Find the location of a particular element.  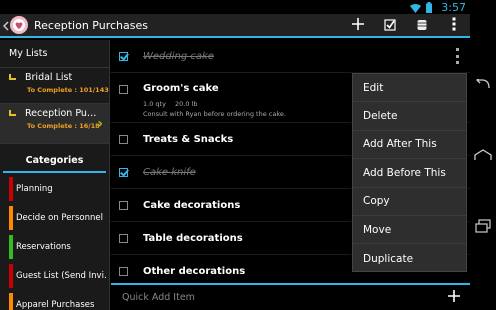

item-name: Table decorations is located at coordinates (193, 238).